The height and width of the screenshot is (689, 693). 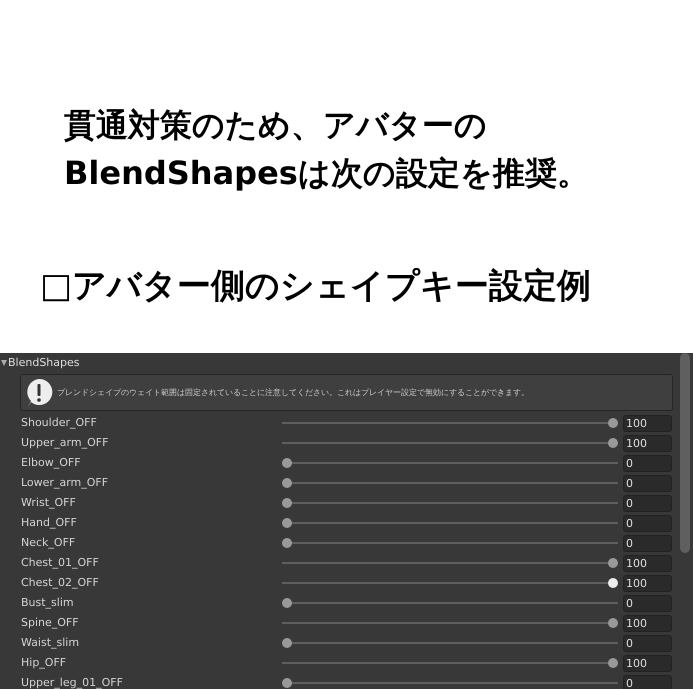 What do you see at coordinates (60, 562) in the screenshot?
I see `blendshape-label: Chest_01_OFF` at bounding box center [60, 562].